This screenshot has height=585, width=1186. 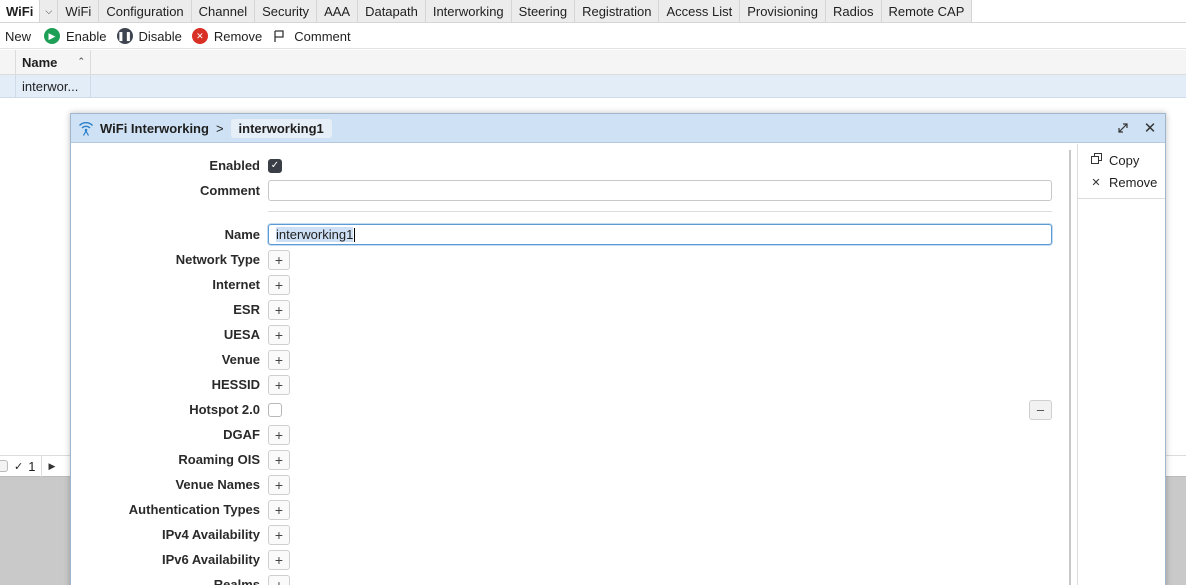 What do you see at coordinates (242, 234) in the screenshot?
I see `name-label: Name` at bounding box center [242, 234].